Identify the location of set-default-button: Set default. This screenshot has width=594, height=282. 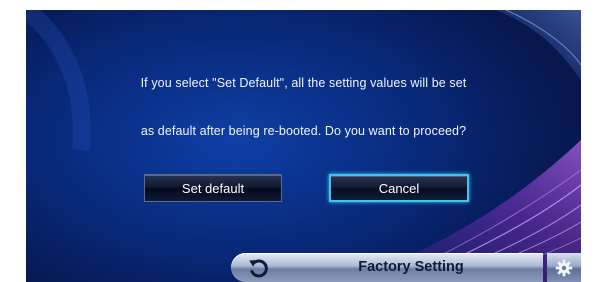
(213, 188).